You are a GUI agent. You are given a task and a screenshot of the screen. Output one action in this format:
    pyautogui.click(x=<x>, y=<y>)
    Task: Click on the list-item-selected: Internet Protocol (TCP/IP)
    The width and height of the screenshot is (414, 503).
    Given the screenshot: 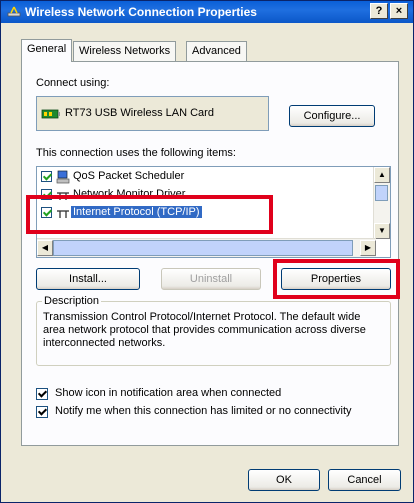 What is the action you would take?
    pyautogui.click(x=206, y=213)
    